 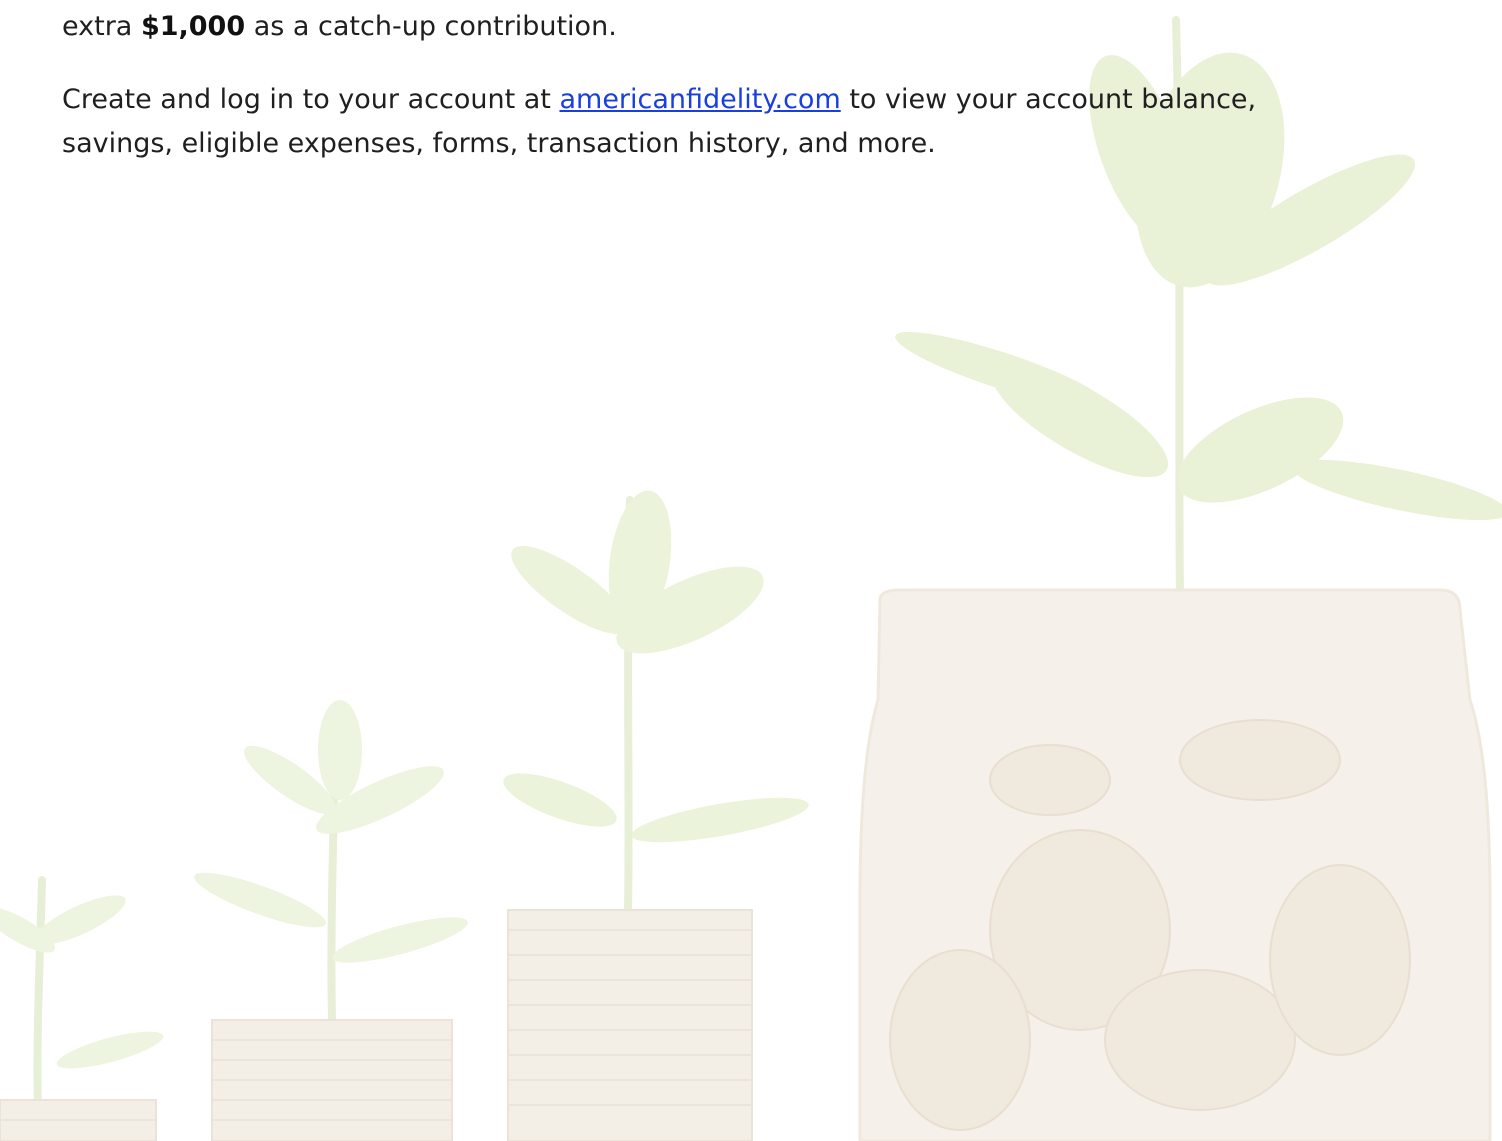 What do you see at coordinates (699, 99) in the screenshot?
I see `americanfidelity-link: americanfidelity.com` at bounding box center [699, 99].